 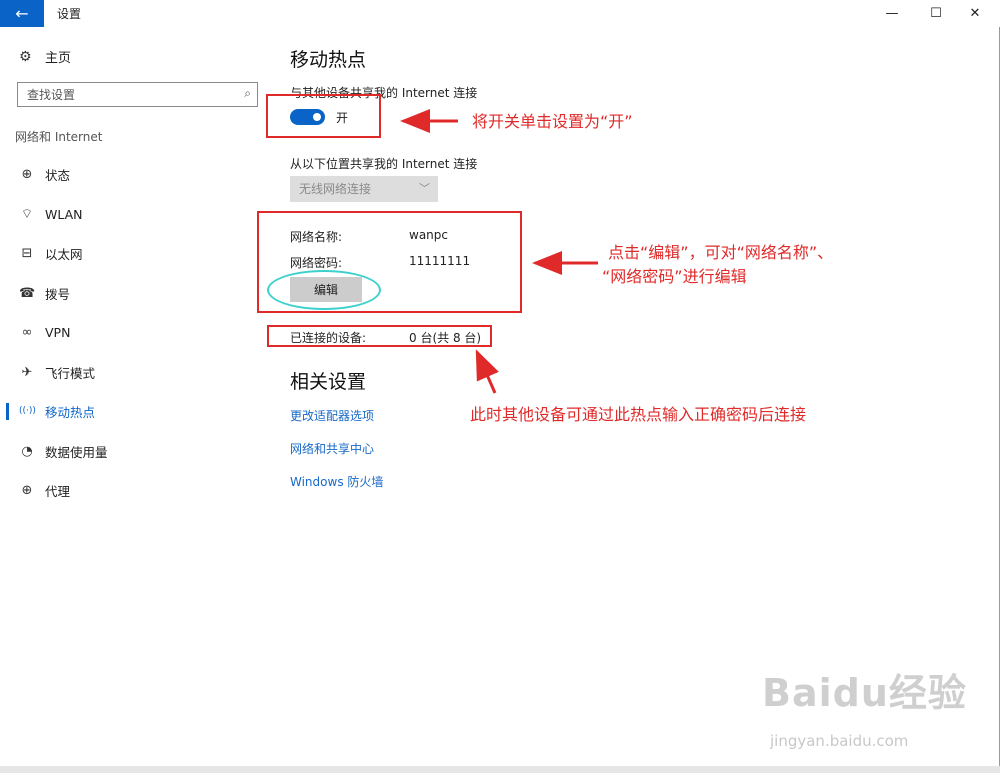 What do you see at coordinates (936, 13) in the screenshot?
I see `maximize-icon: ☐` at bounding box center [936, 13].